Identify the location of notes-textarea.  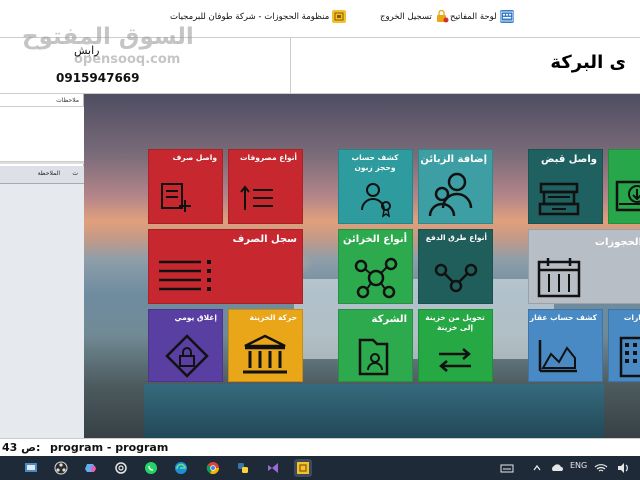
(42, 134).